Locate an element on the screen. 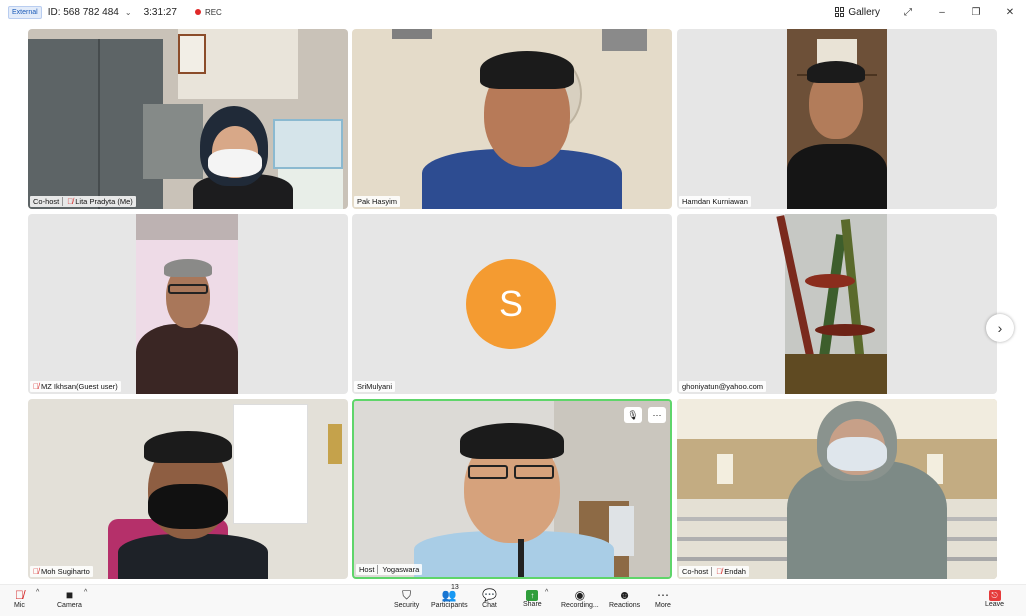  video-tile-pak-hasyim: Pak Hasyim is located at coordinates (512, 119).